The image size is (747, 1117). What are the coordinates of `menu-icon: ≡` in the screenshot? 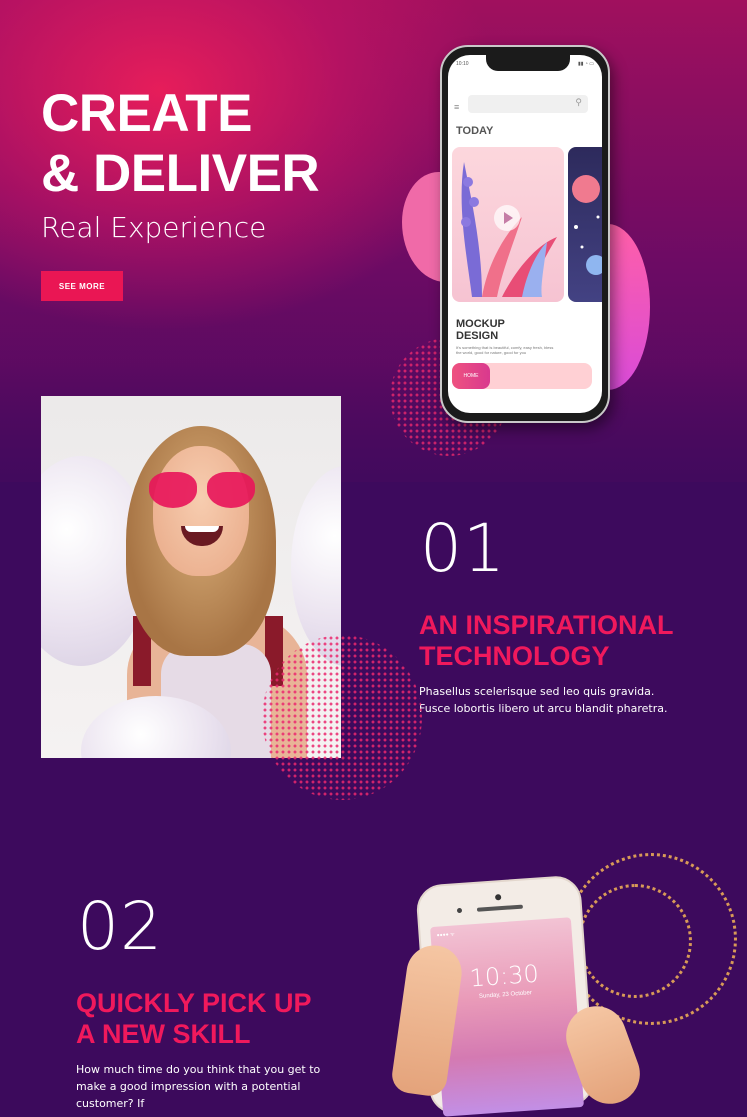 It's located at (457, 107).